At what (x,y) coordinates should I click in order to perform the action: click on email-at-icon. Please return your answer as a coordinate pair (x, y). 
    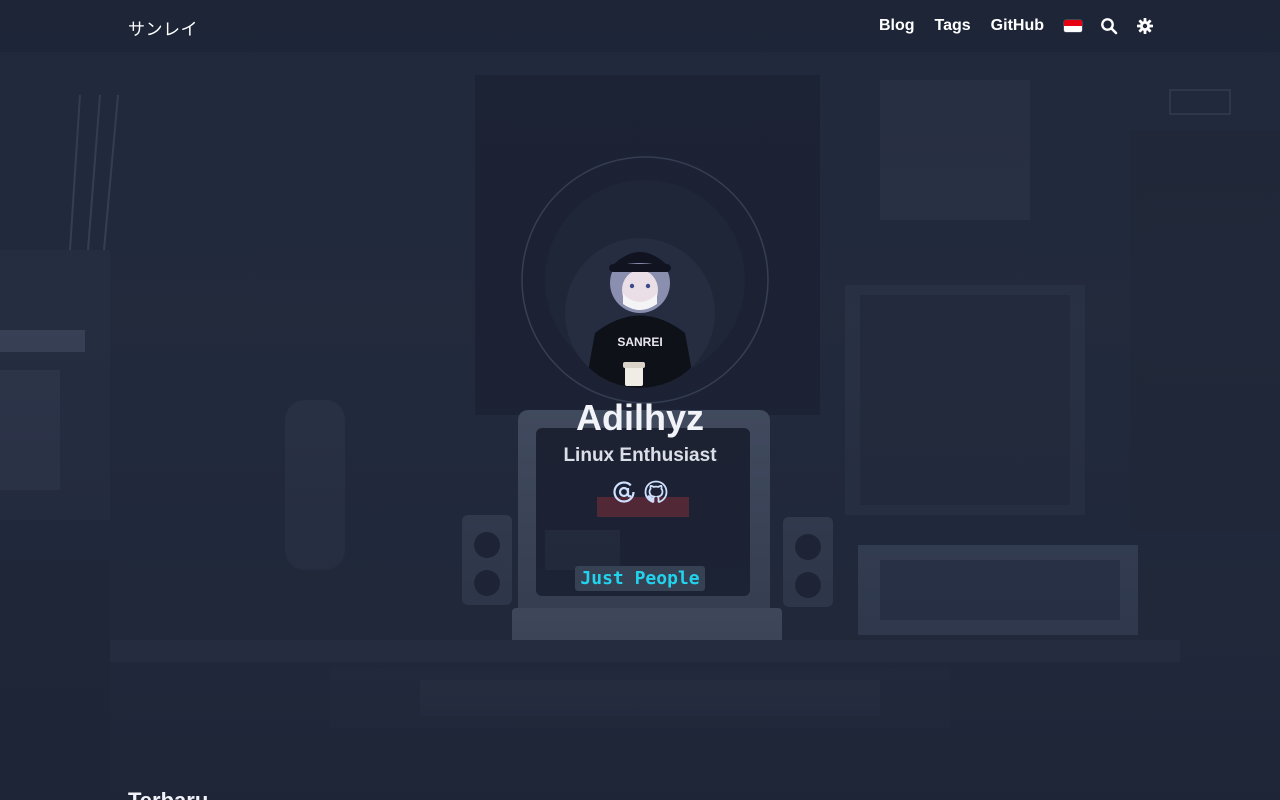
    Looking at the image, I should click on (624, 492).